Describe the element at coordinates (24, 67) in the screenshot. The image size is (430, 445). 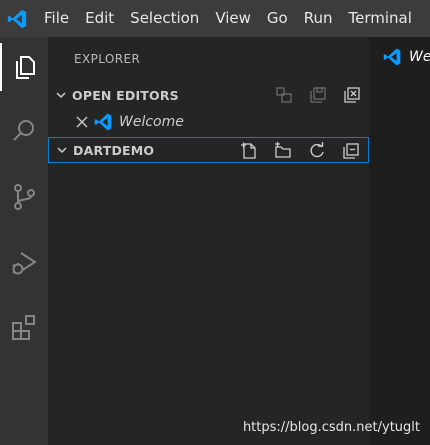
I see `explorer-icon` at that location.